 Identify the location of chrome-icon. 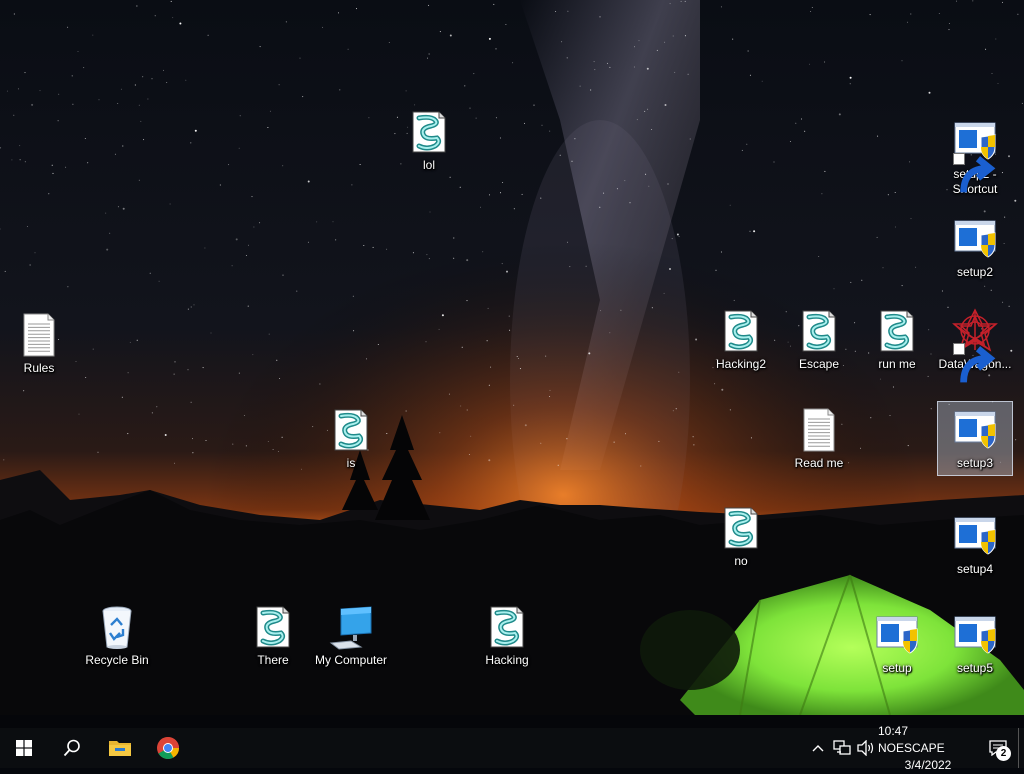
(168, 748).